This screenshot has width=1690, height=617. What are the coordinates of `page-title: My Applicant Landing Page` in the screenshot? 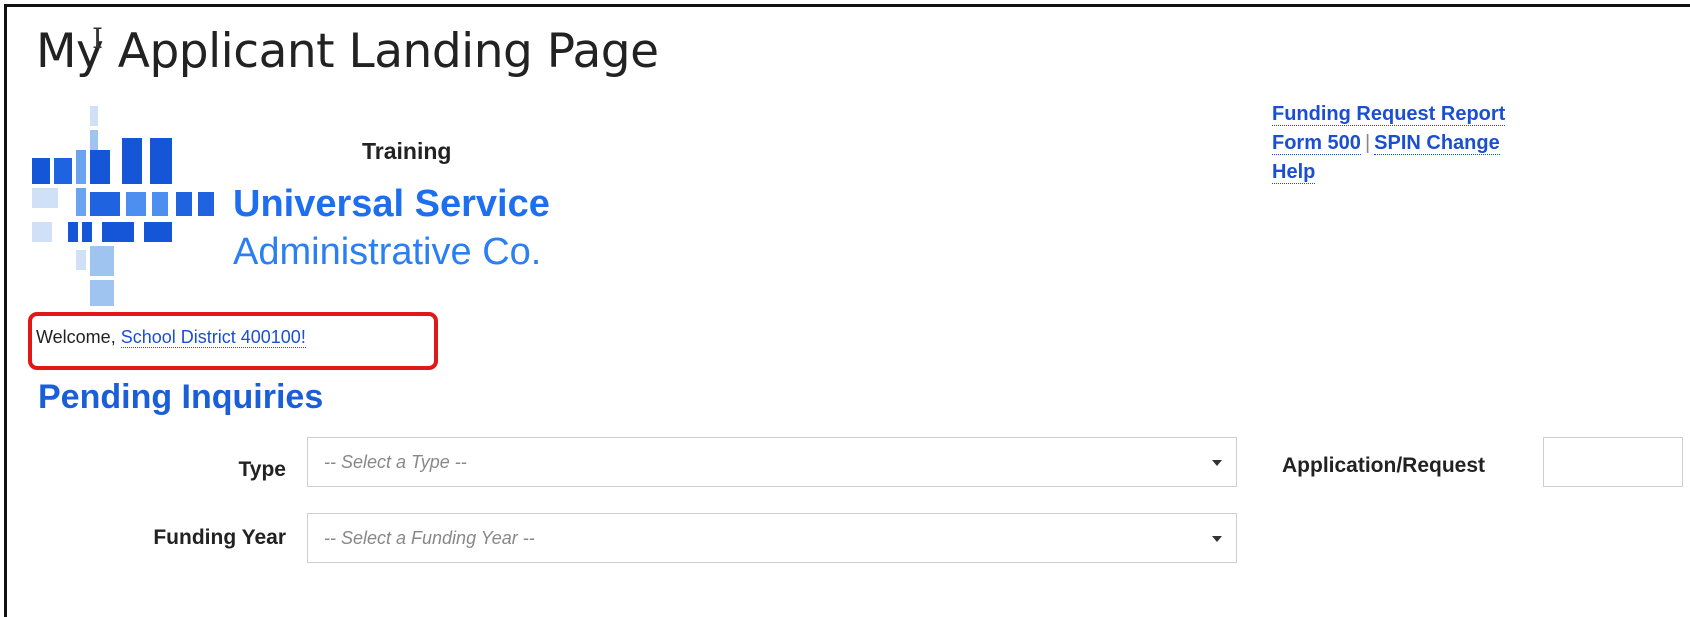 It's located at (347, 51).